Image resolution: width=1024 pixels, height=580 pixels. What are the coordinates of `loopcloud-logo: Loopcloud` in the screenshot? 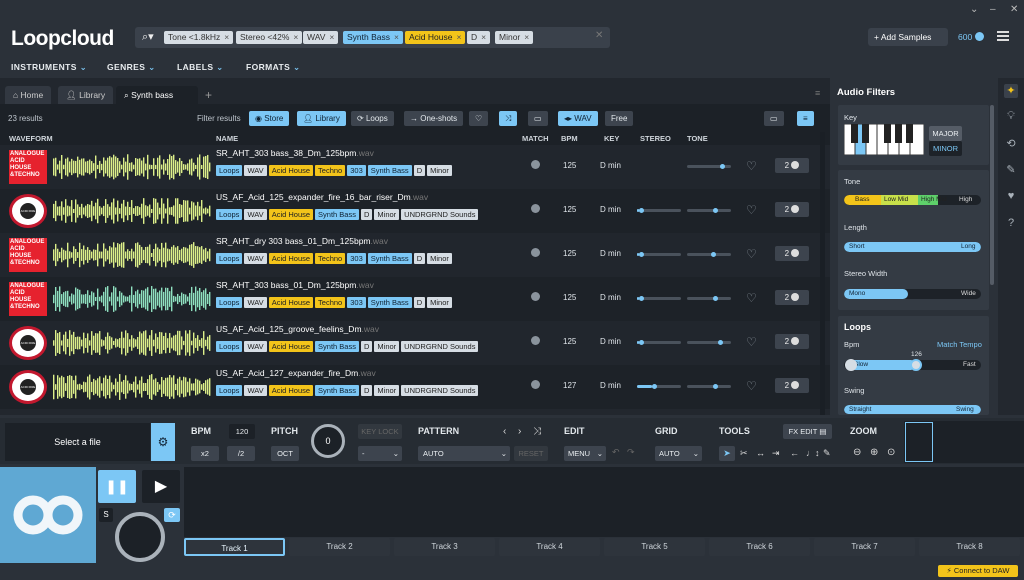 It's located at (62, 39).